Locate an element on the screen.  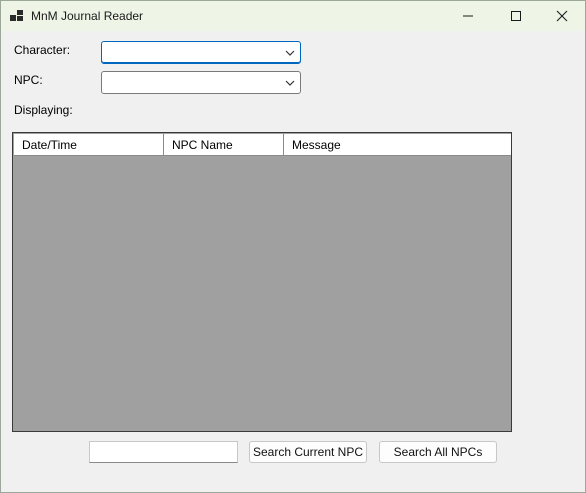
title-bar: MnM Journal Reader is located at coordinates (293, 16).